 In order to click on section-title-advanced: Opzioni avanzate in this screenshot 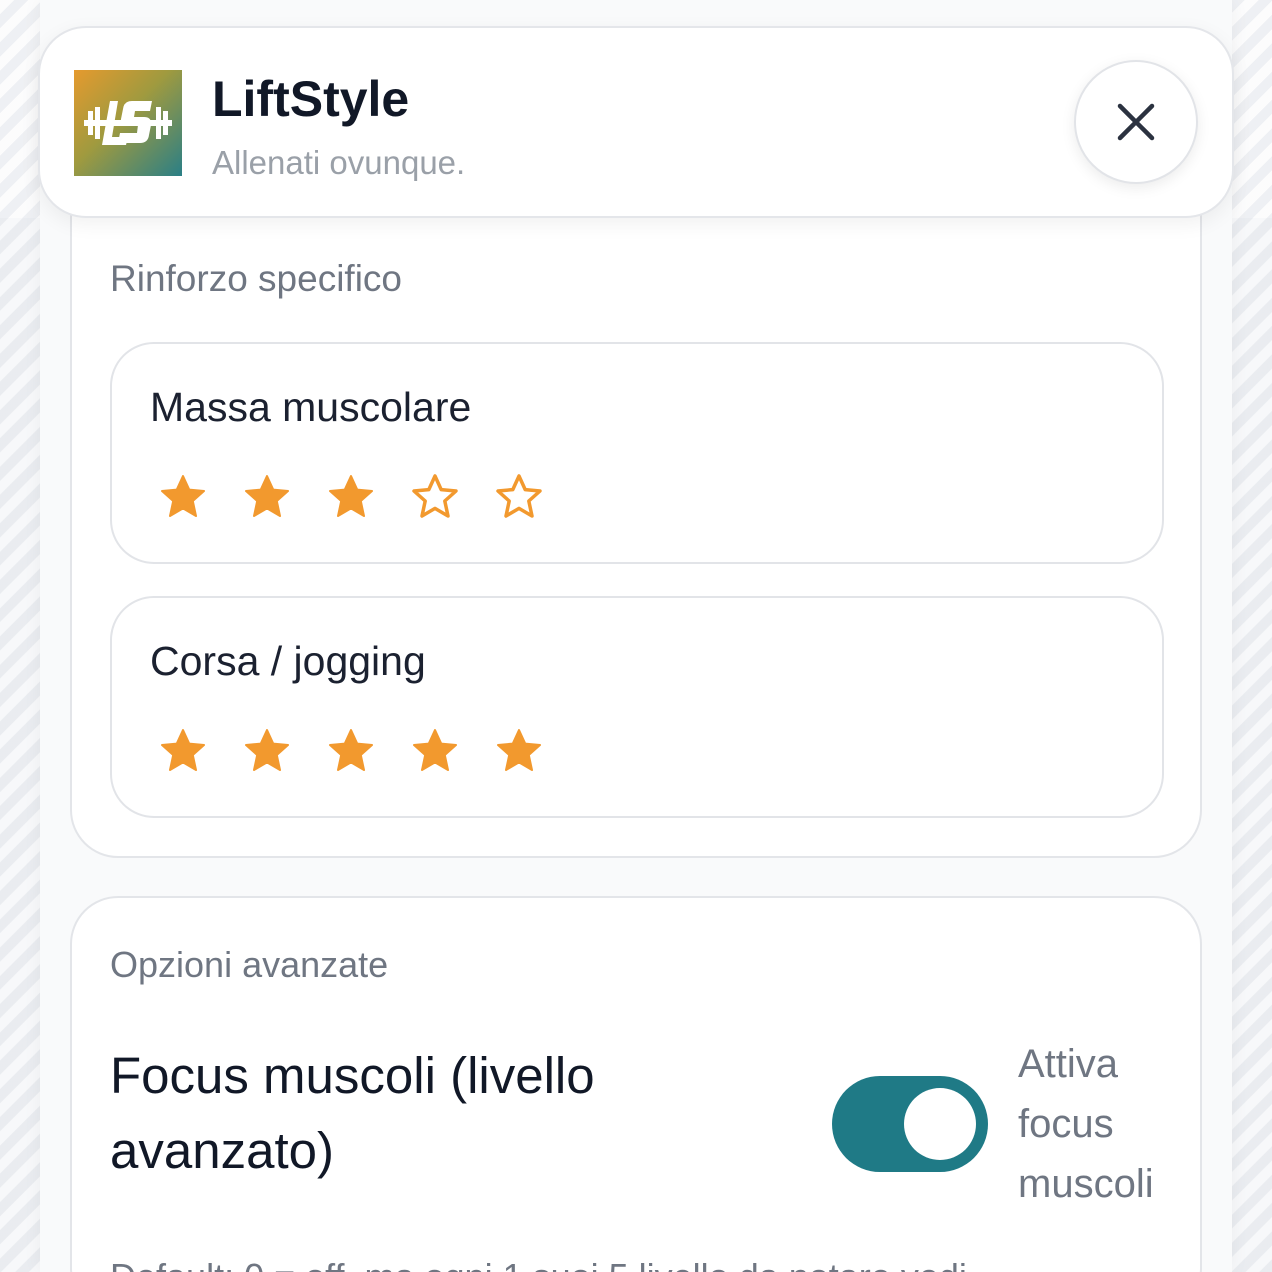, I will do `click(249, 964)`.